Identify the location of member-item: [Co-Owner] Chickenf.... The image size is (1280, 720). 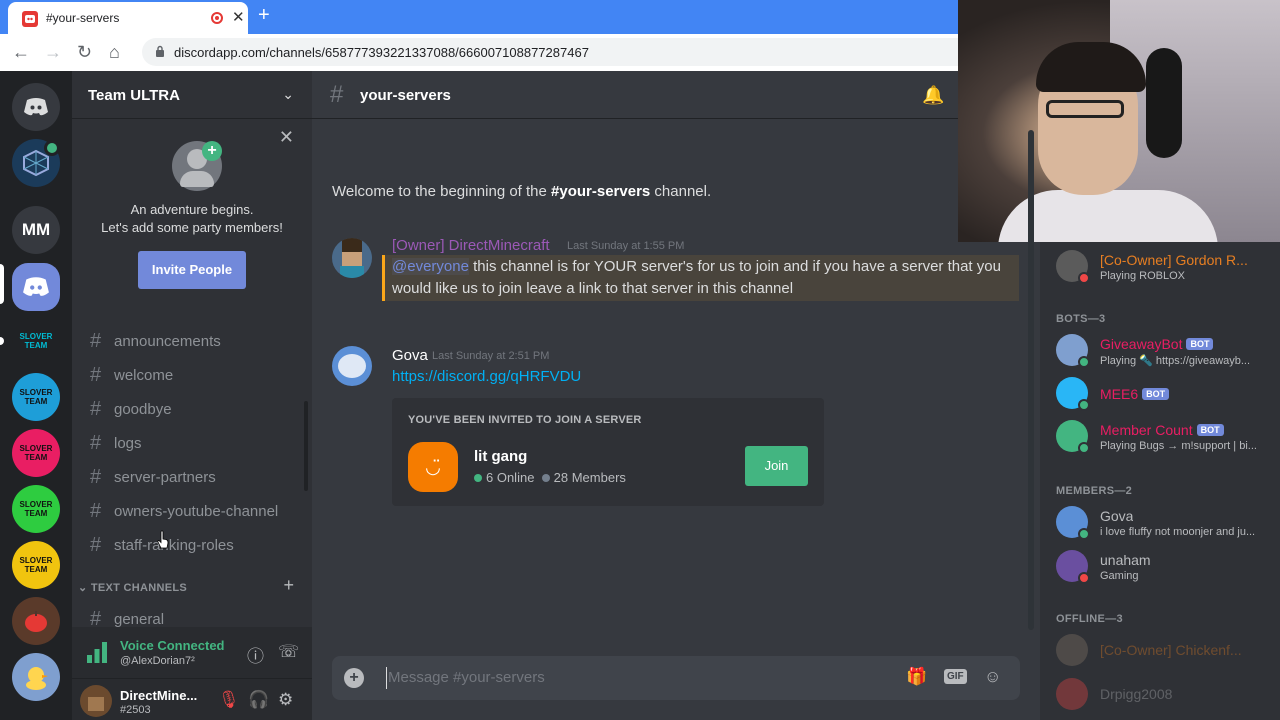
(1166, 655).